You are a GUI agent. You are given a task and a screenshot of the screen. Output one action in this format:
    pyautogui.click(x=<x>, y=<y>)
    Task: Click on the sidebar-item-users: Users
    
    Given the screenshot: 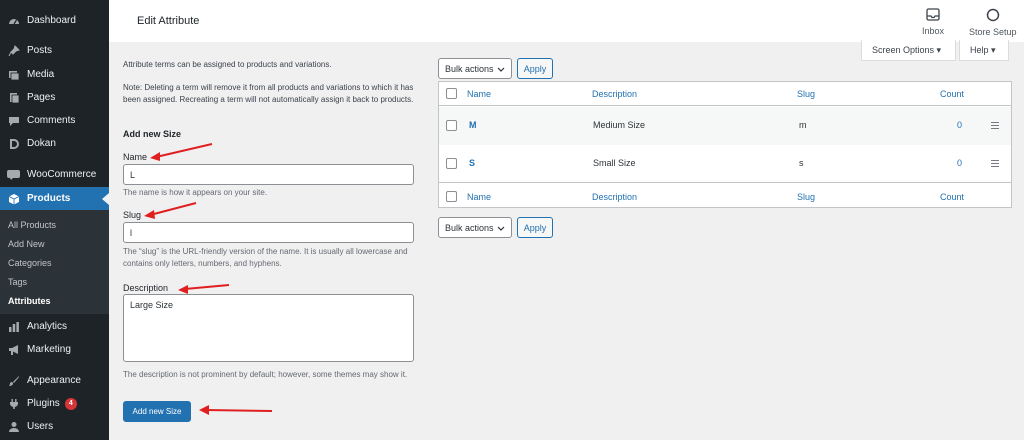 What is the action you would take?
    pyautogui.click(x=54, y=426)
    